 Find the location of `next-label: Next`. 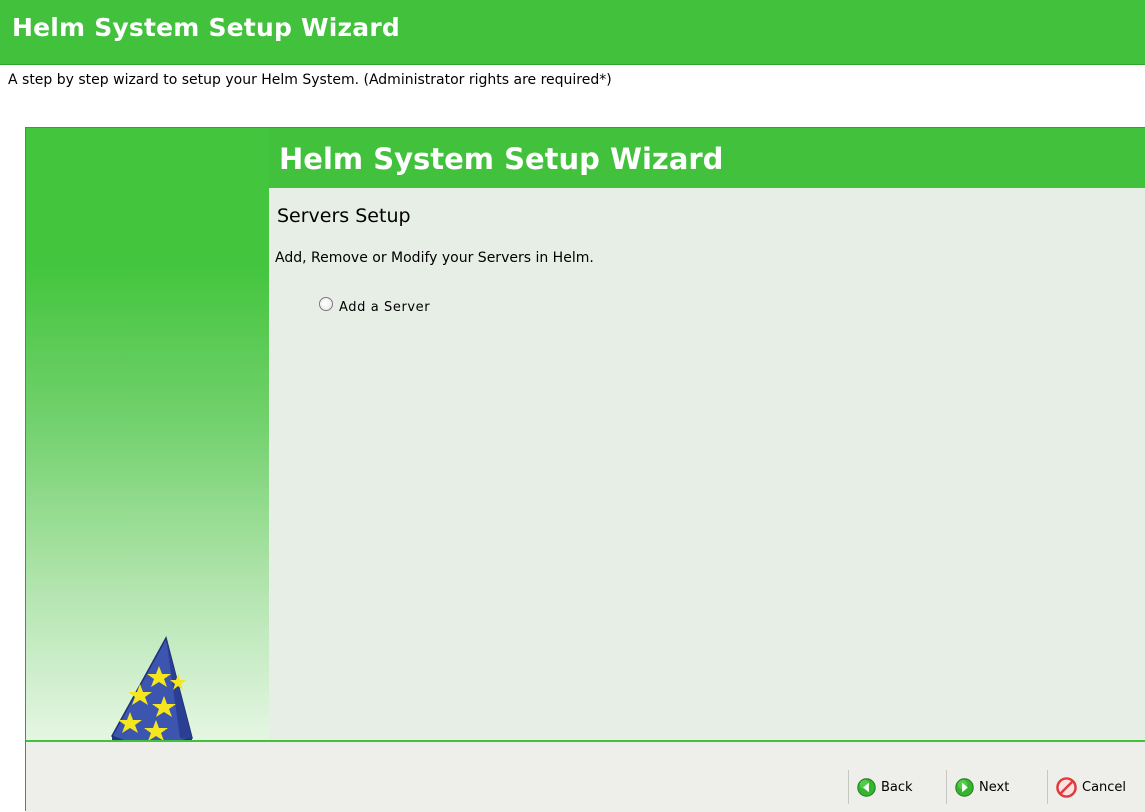

next-label: Next is located at coordinates (994, 787).